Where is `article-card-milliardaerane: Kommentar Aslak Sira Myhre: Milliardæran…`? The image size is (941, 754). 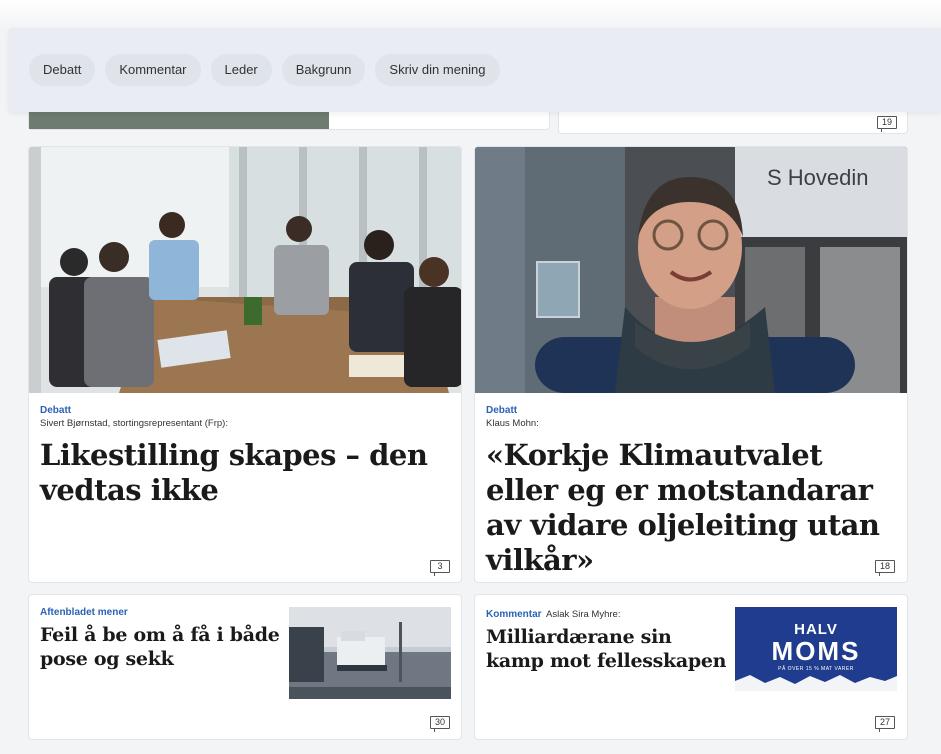
article-card-milliardaerane: Kommentar Aslak Sira Myhre: Milliardæran… is located at coordinates (691, 667).